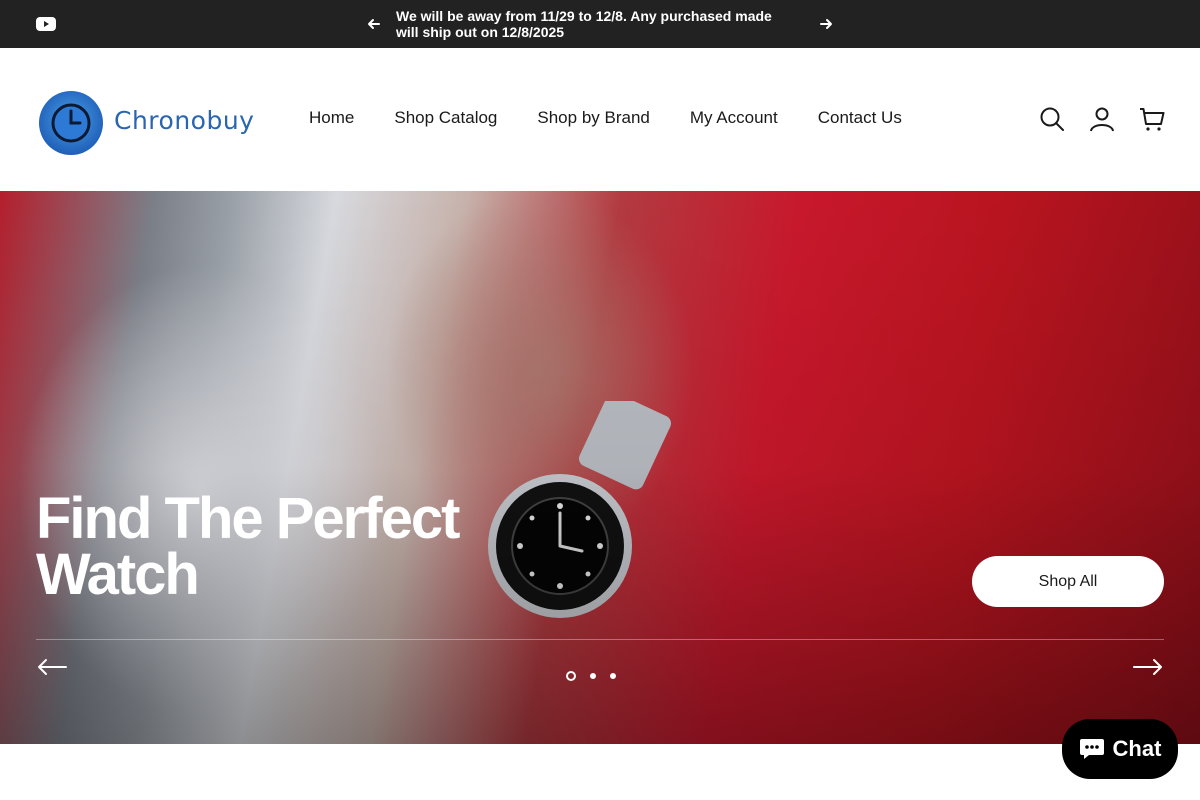  I want to click on nav-item-home: Home, so click(331, 118).